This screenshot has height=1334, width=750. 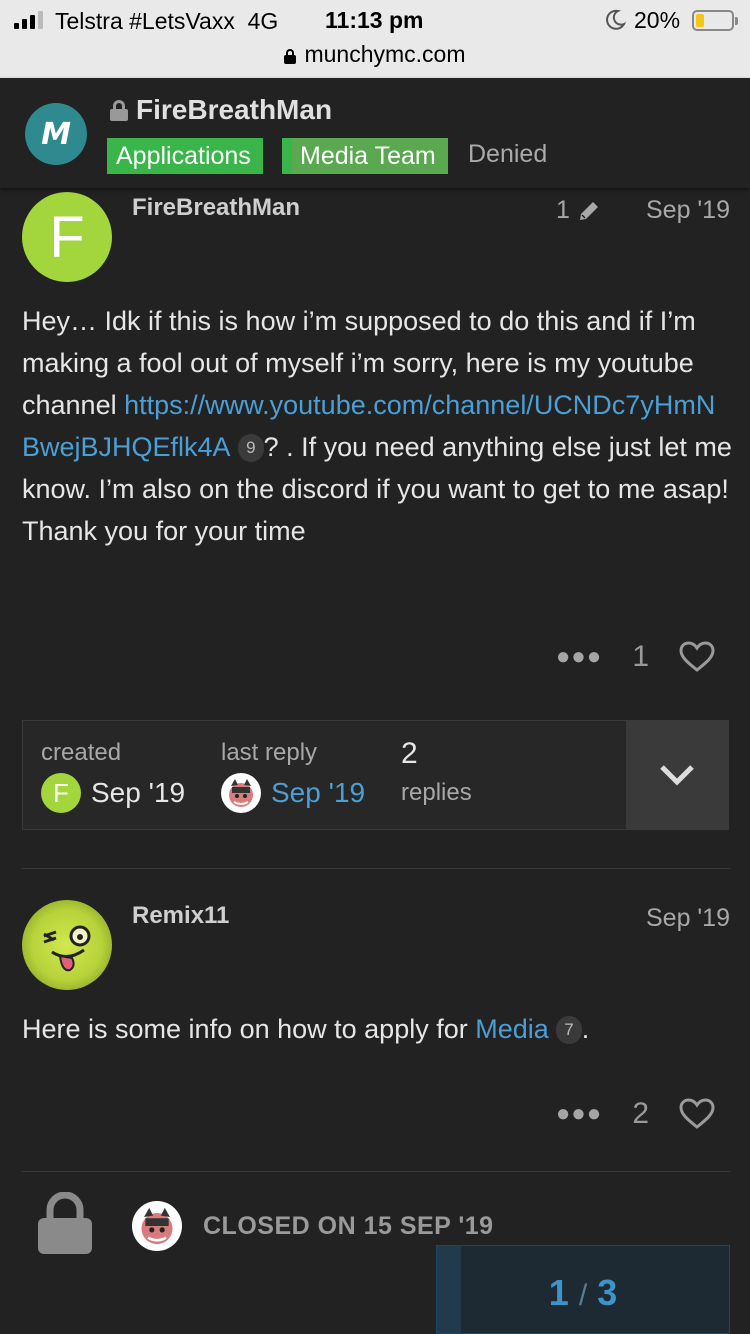 I want to click on battery-percent: 20%, so click(x=657, y=20).